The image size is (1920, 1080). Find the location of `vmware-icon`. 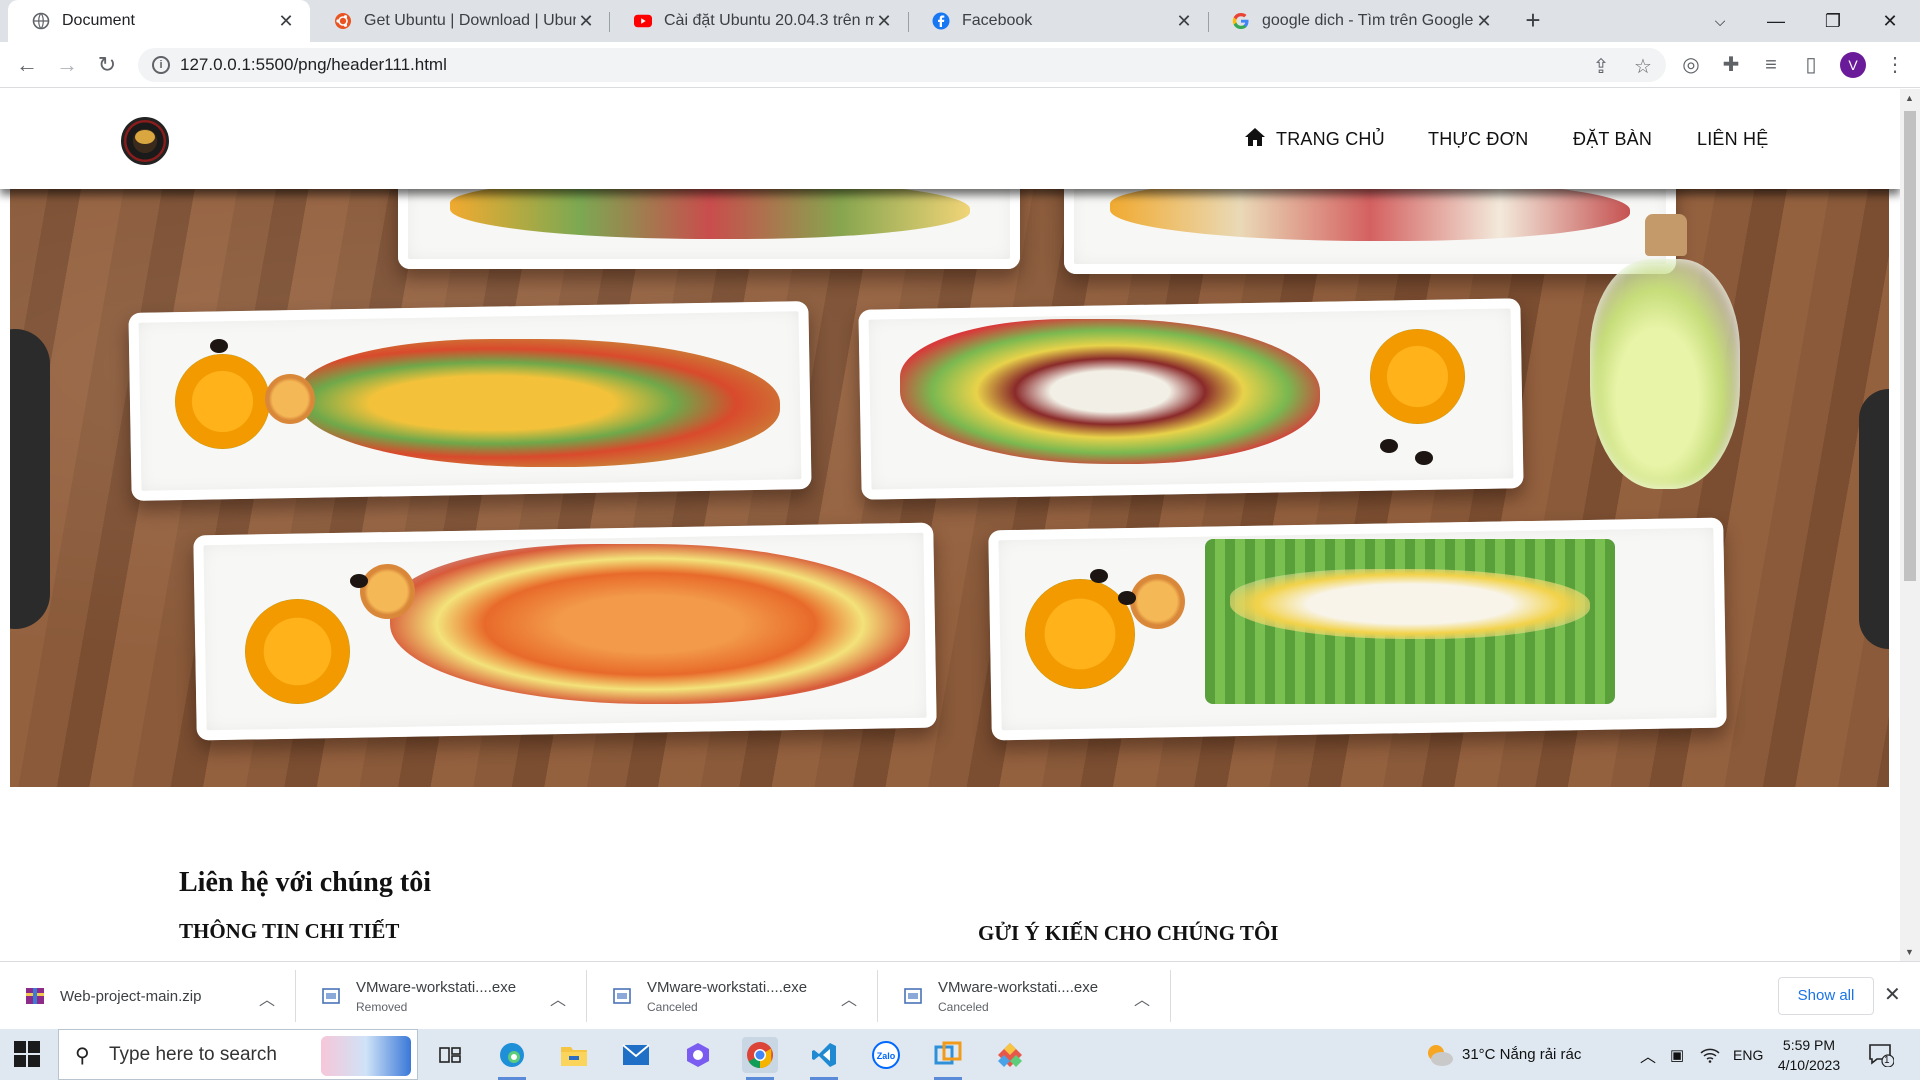

vmware-icon is located at coordinates (948, 1058).